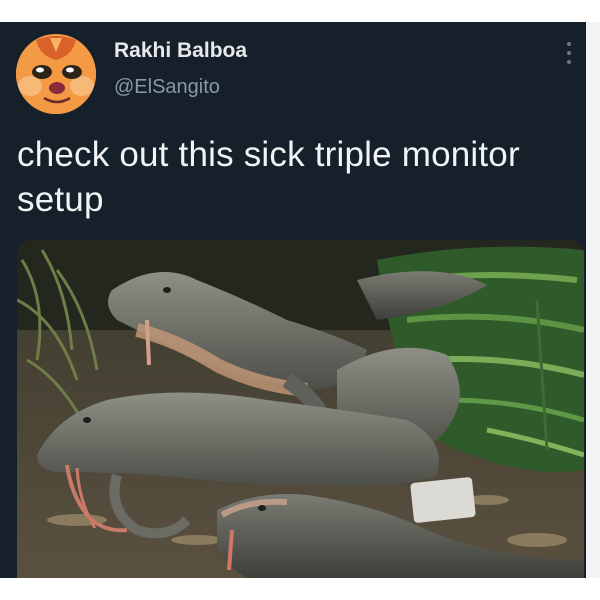 The width and height of the screenshot is (600, 600). I want to click on user-handle: @ElSangito, so click(167, 87).